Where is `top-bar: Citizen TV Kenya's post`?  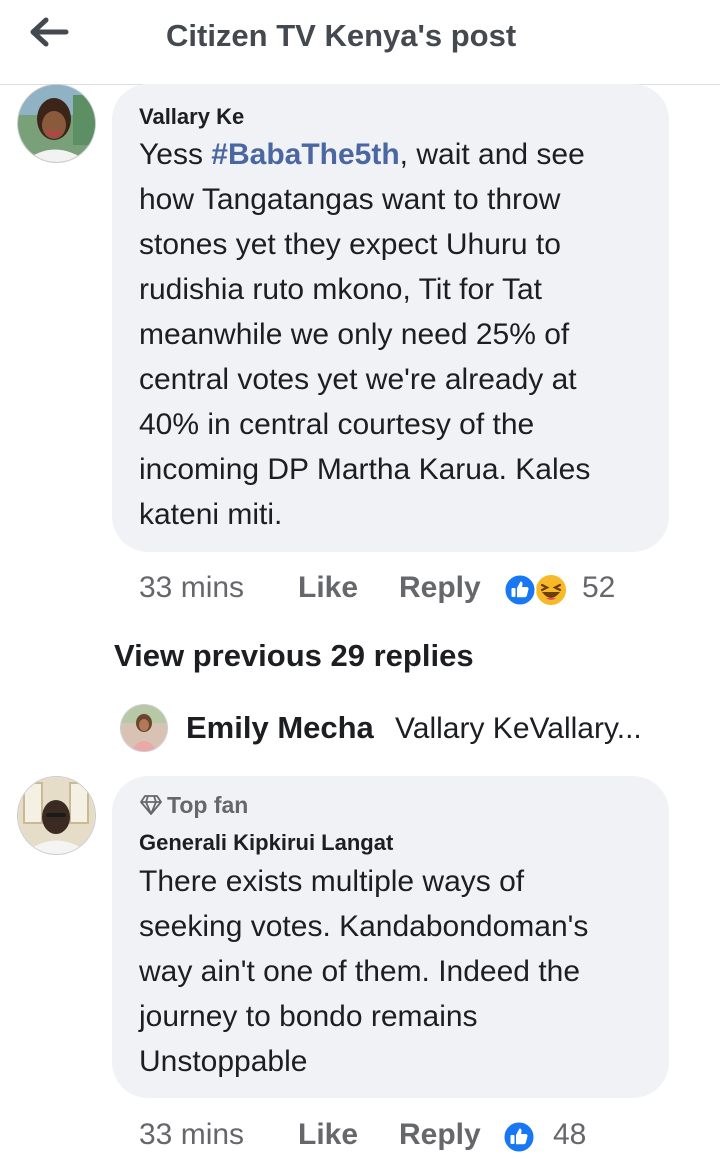 top-bar: Citizen TV Kenya's post is located at coordinates (360, 42).